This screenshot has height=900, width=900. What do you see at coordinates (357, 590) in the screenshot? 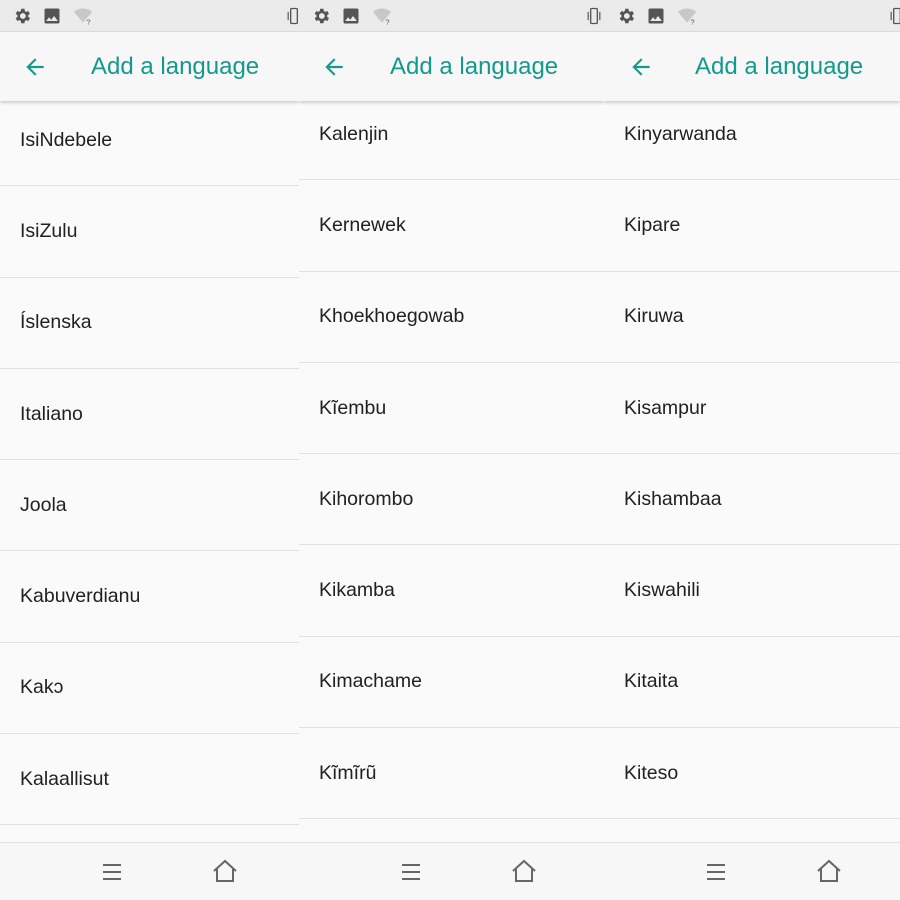
I see `language-label: Kikamba` at bounding box center [357, 590].